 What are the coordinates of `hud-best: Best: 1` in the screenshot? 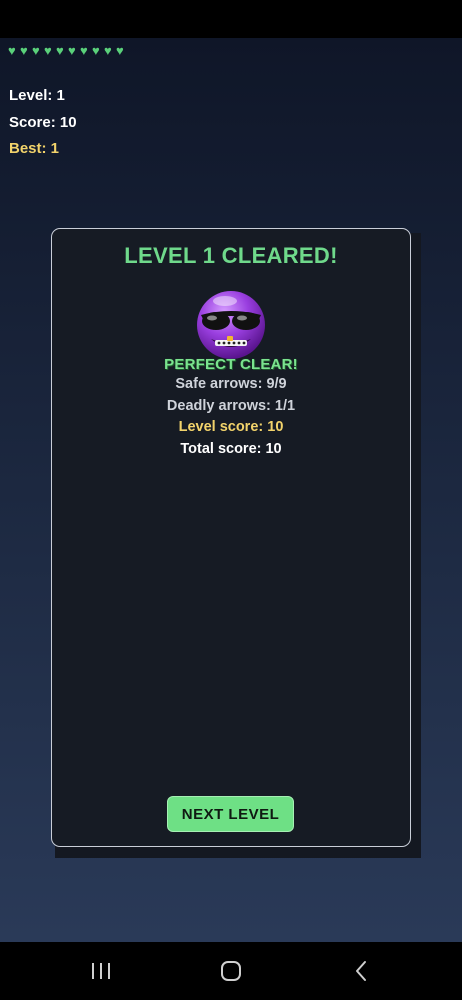 It's located at (34, 148).